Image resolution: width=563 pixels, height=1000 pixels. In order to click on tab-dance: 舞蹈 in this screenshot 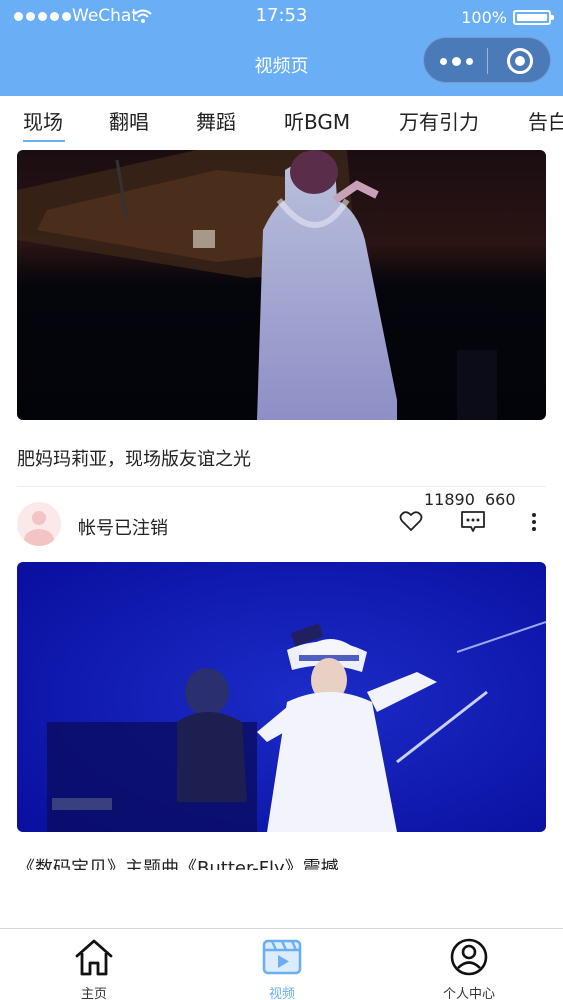, I will do `click(216, 120)`.